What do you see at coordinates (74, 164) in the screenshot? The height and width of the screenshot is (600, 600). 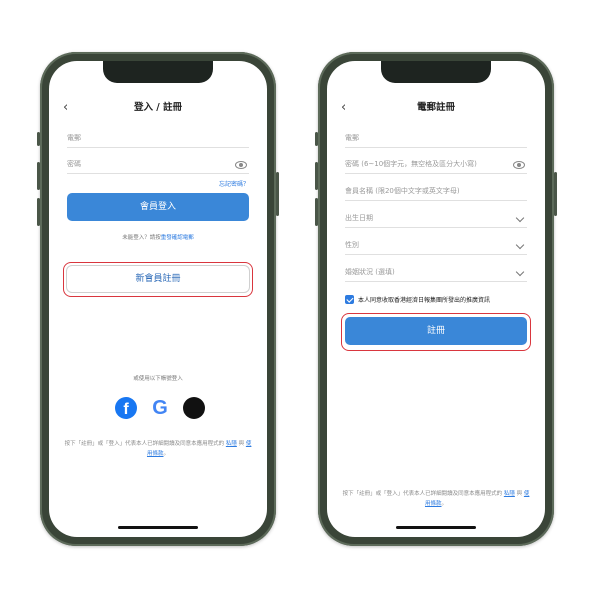 I see `password-placeholder: 密碼` at bounding box center [74, 164].